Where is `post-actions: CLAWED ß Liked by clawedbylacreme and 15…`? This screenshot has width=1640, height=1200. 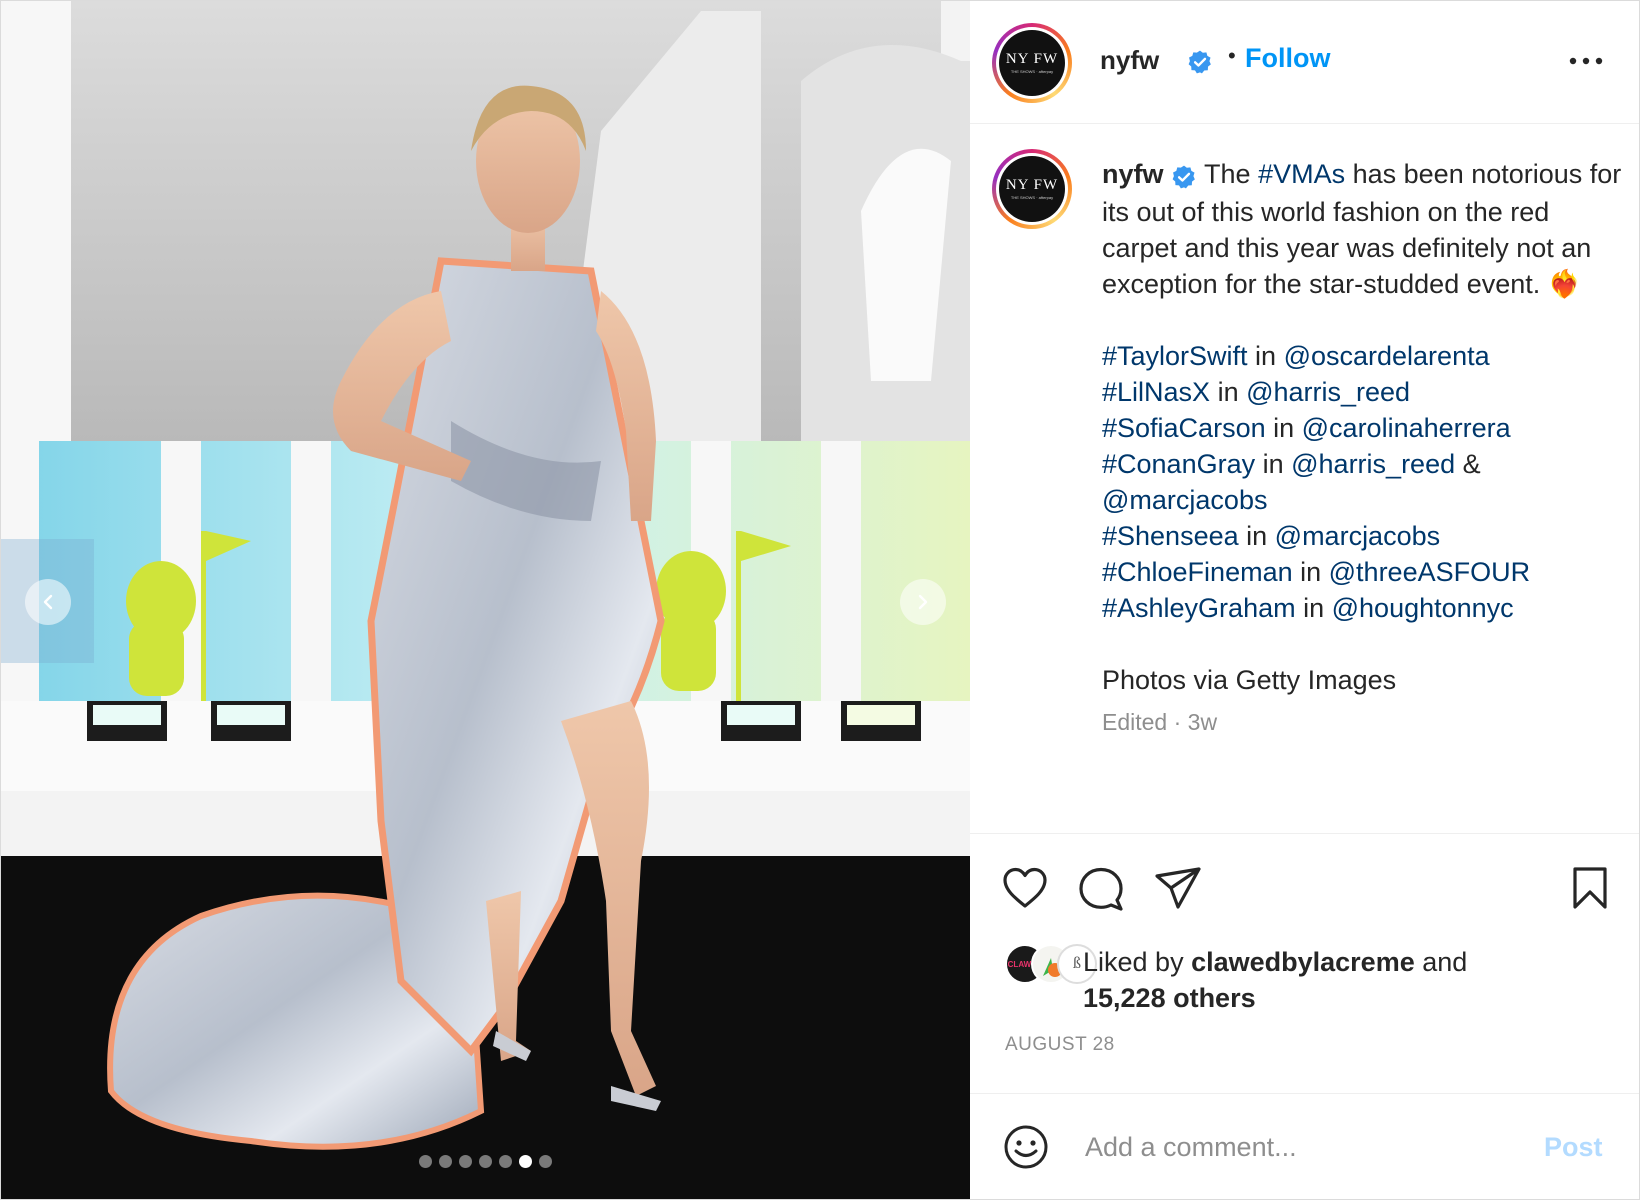
post-actions: CLAWED ß Liked by clawedbylacreme and 15… is located at coordinates (1304, 963).